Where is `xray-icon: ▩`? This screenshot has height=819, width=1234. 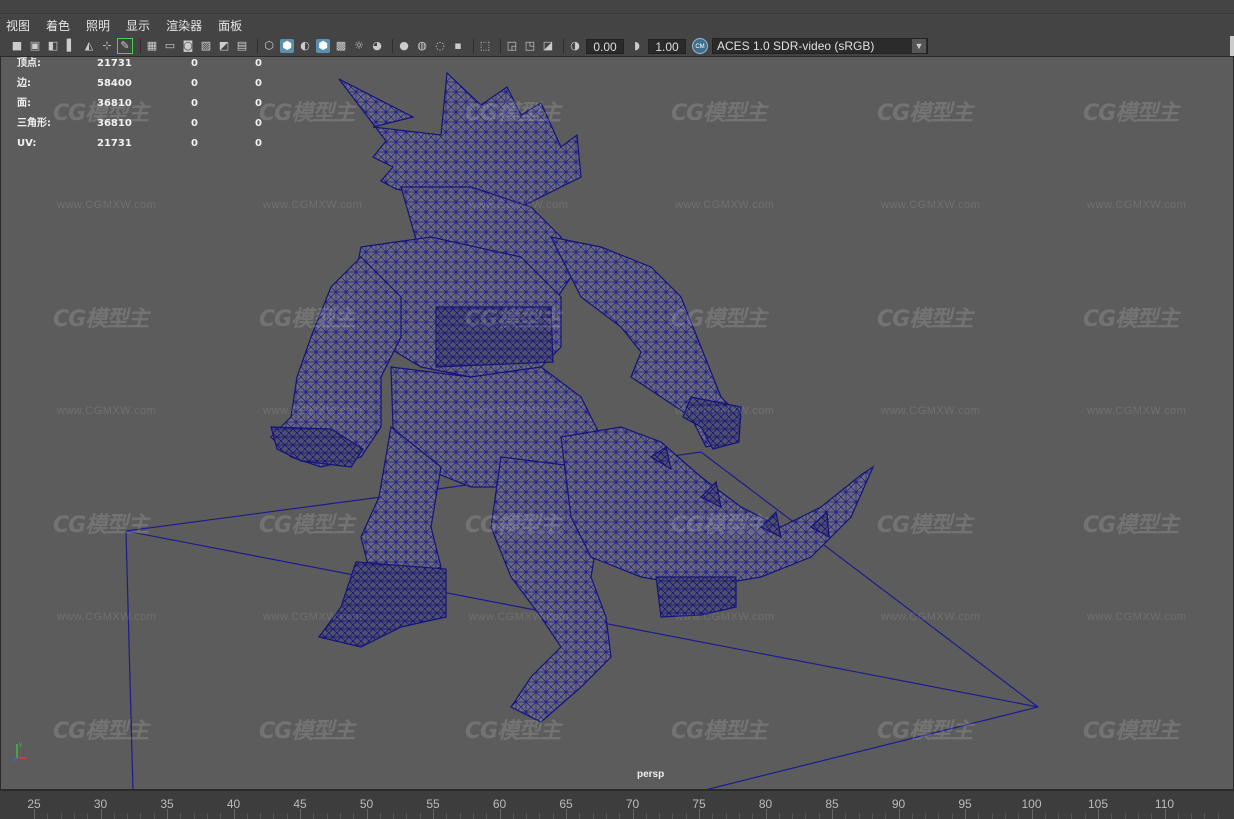 xray-icon: ▩ is located at coordinates (341, 46).